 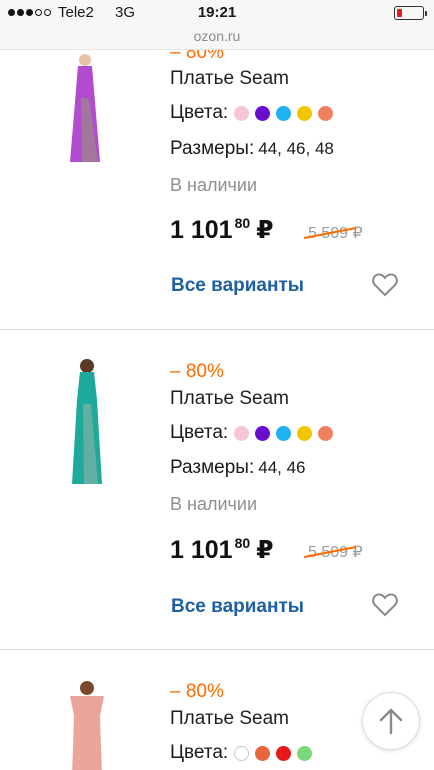 I want to click on address-bar-url: ozon.ru, so click(x=217, y=36).